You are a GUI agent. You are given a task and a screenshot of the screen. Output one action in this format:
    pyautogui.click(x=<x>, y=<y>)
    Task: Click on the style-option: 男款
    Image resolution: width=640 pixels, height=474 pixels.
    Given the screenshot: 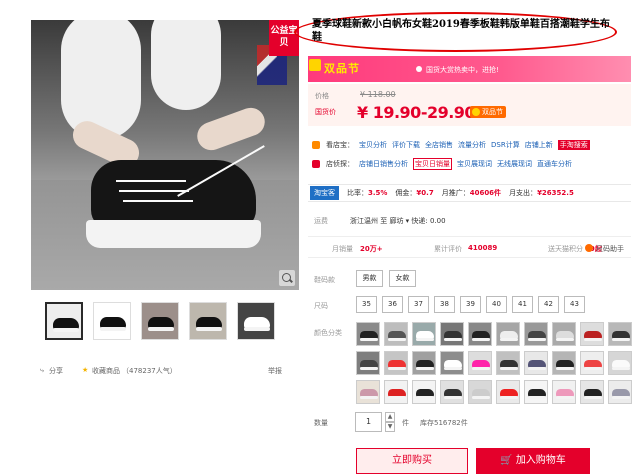 What is the action you would take?
    pyautogui.click(x=369, y=278)
    